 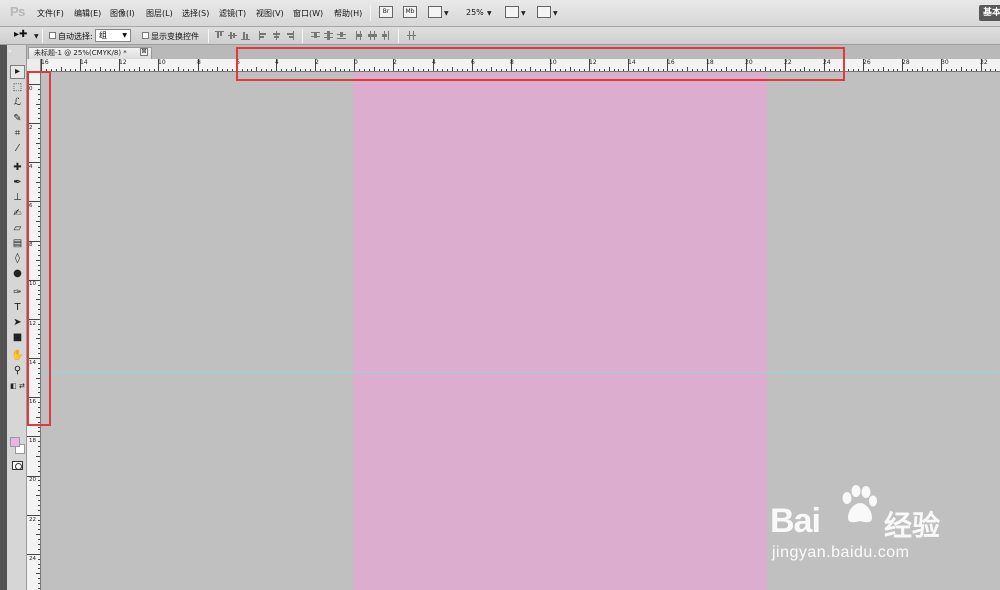 What do you see at coordinates (270, 13) in the screenshot?
I see `menu-view: 视图(V)` at bounding box center [270, 13].